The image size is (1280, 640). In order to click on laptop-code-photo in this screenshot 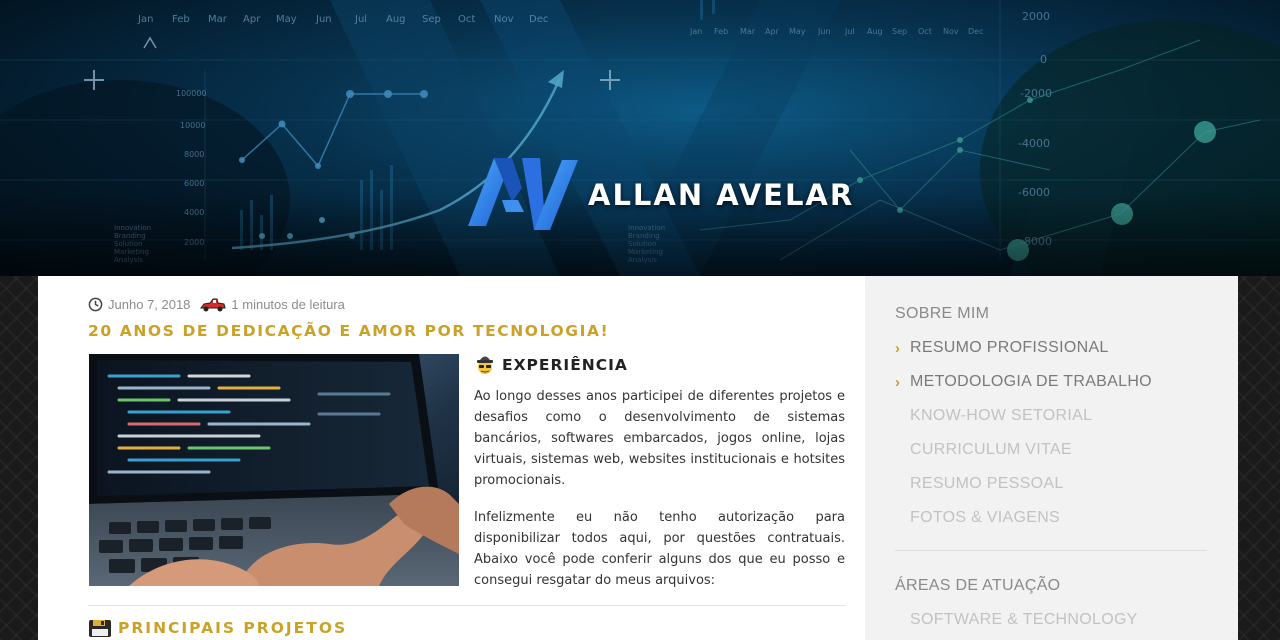, I will do `click(274, 470)`.